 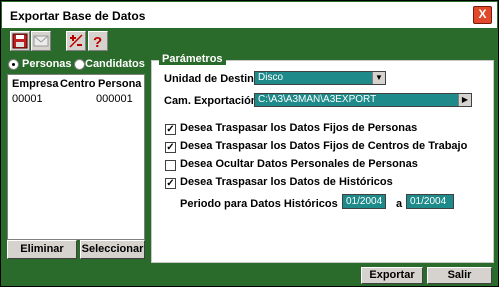 What do you see at coordinates (364, 201) in the screenshot?
I see `periodo-from-input: 01/2004` at bounding box center [364, 201].